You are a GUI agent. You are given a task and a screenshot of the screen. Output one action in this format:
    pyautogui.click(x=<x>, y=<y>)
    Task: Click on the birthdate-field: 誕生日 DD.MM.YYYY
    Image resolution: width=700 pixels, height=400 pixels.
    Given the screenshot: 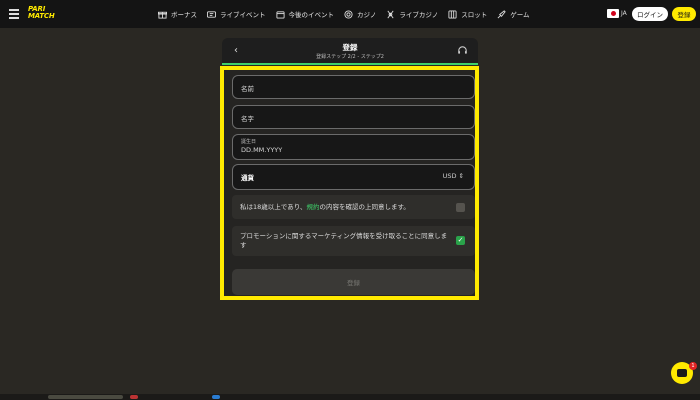 What is the action you would take?
    pyautogui.click(x=353, y=147)
    